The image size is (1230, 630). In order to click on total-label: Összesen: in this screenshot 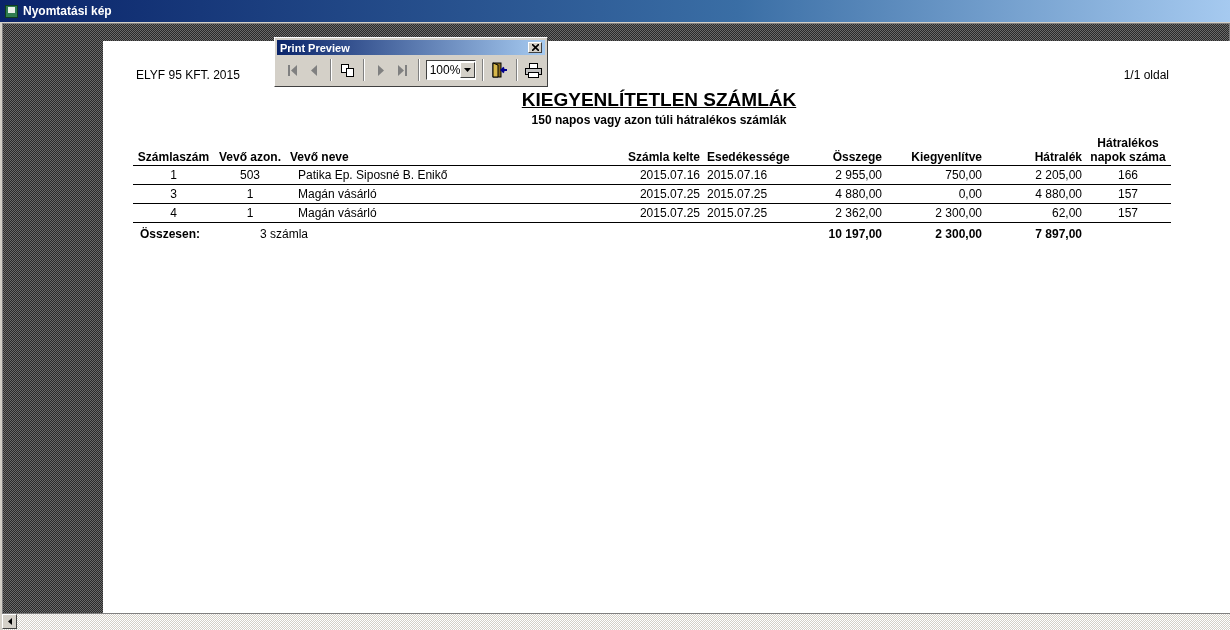, I will do `click(170, 234)`.